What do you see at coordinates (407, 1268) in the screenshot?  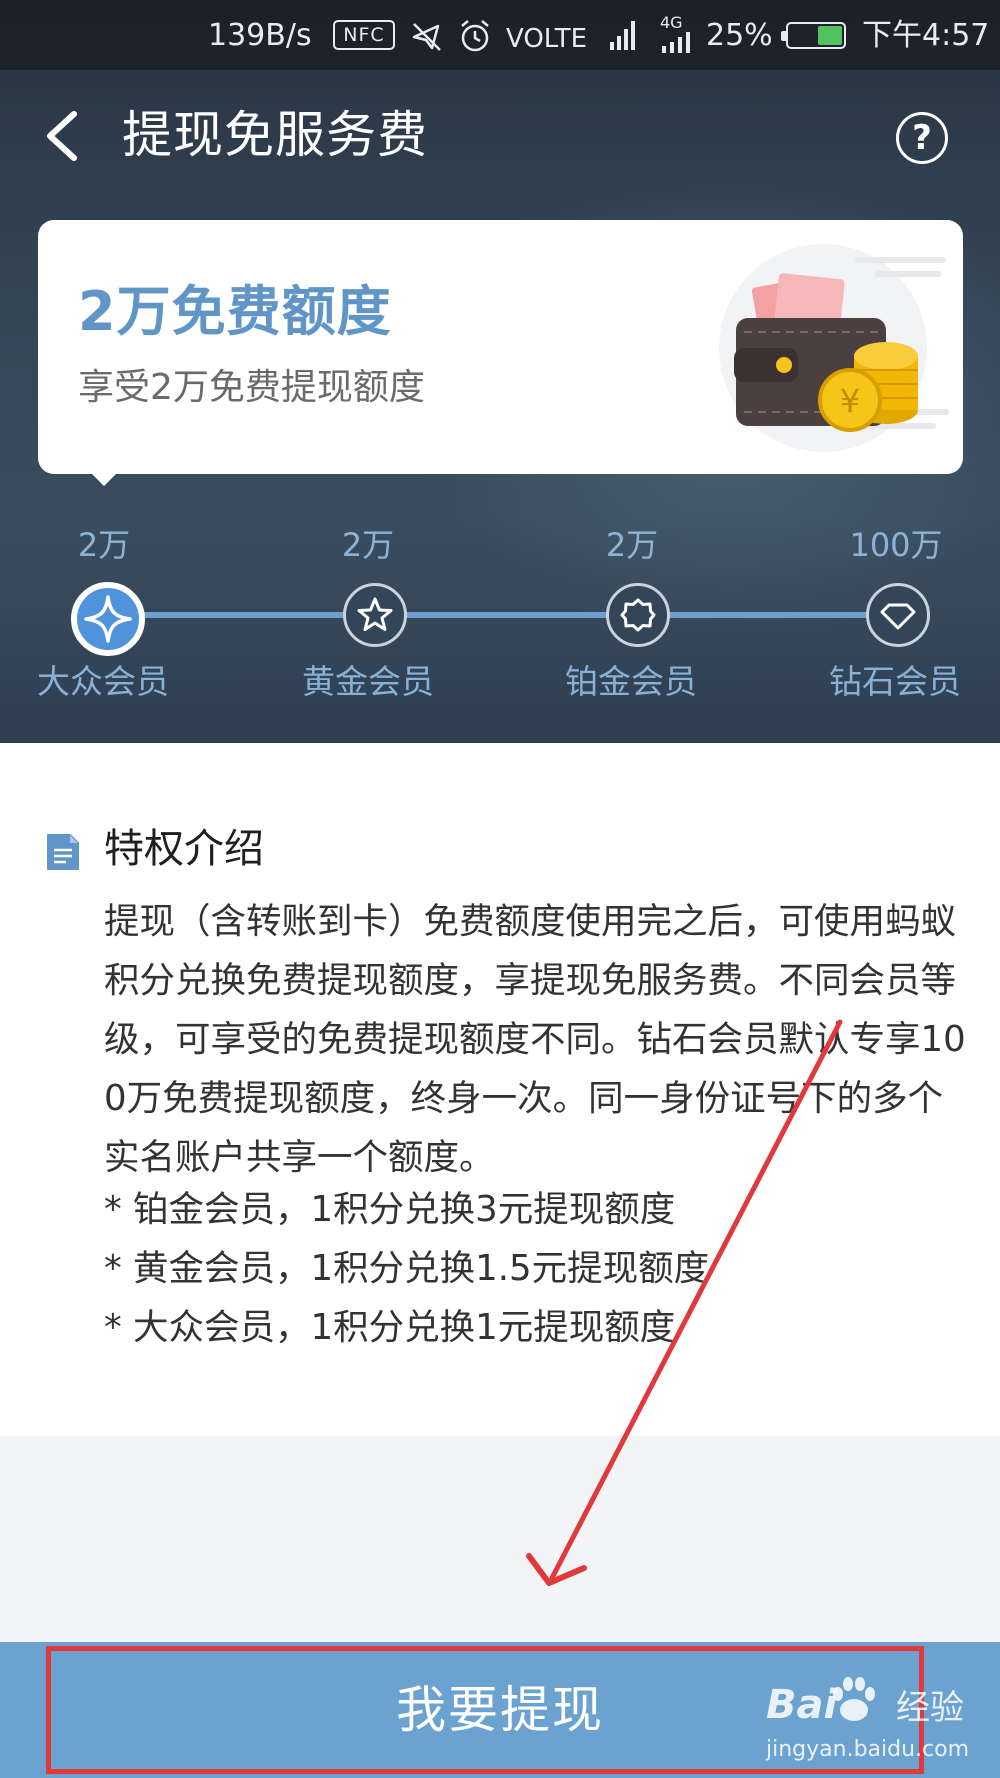 I see `list-item: * 黄金会员，1积分兑换1.5元提现额度` at bounding box center [407, 1268].